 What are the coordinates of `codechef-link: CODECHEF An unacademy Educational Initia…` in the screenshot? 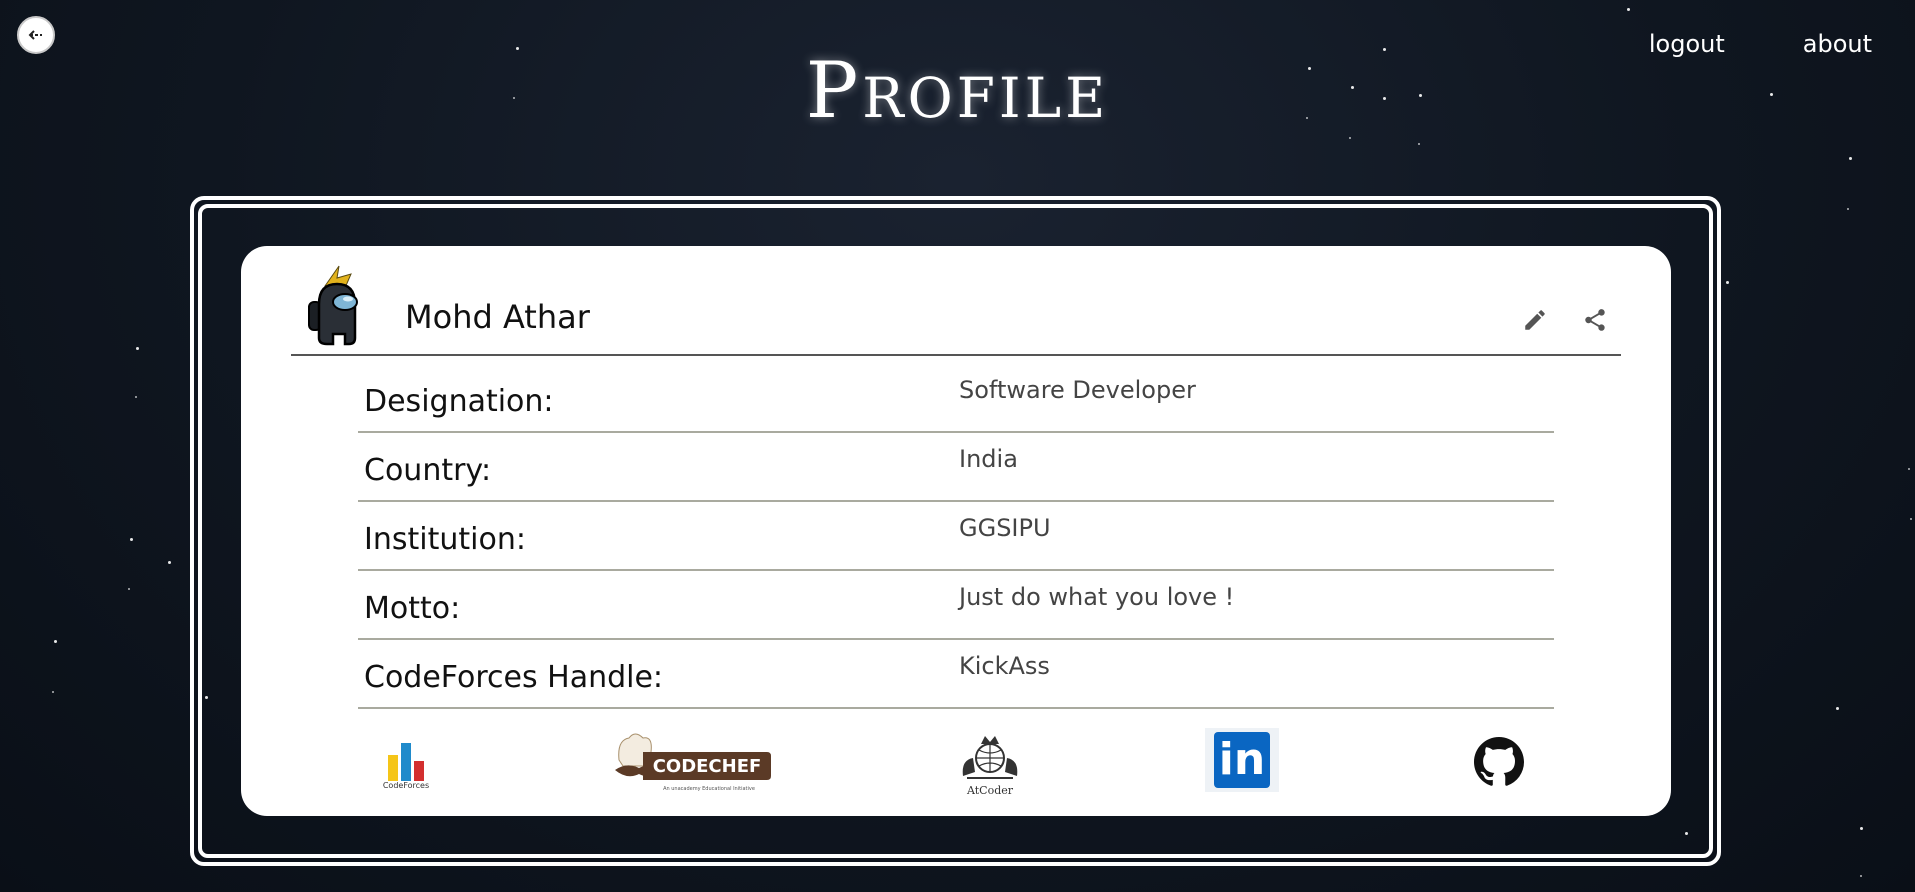 It's located at (693, 762).